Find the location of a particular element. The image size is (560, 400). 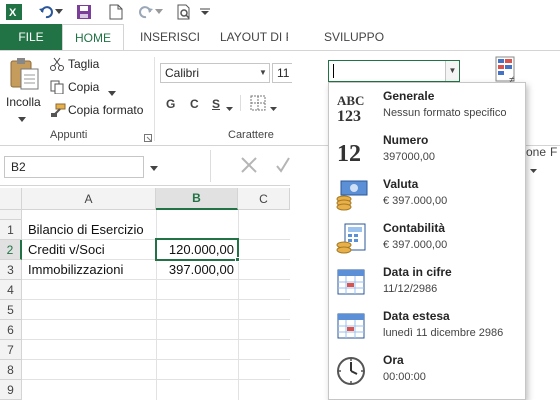

format-option-accounting: Contabilità € 397.000,00 is located at coordinates (427, 239).